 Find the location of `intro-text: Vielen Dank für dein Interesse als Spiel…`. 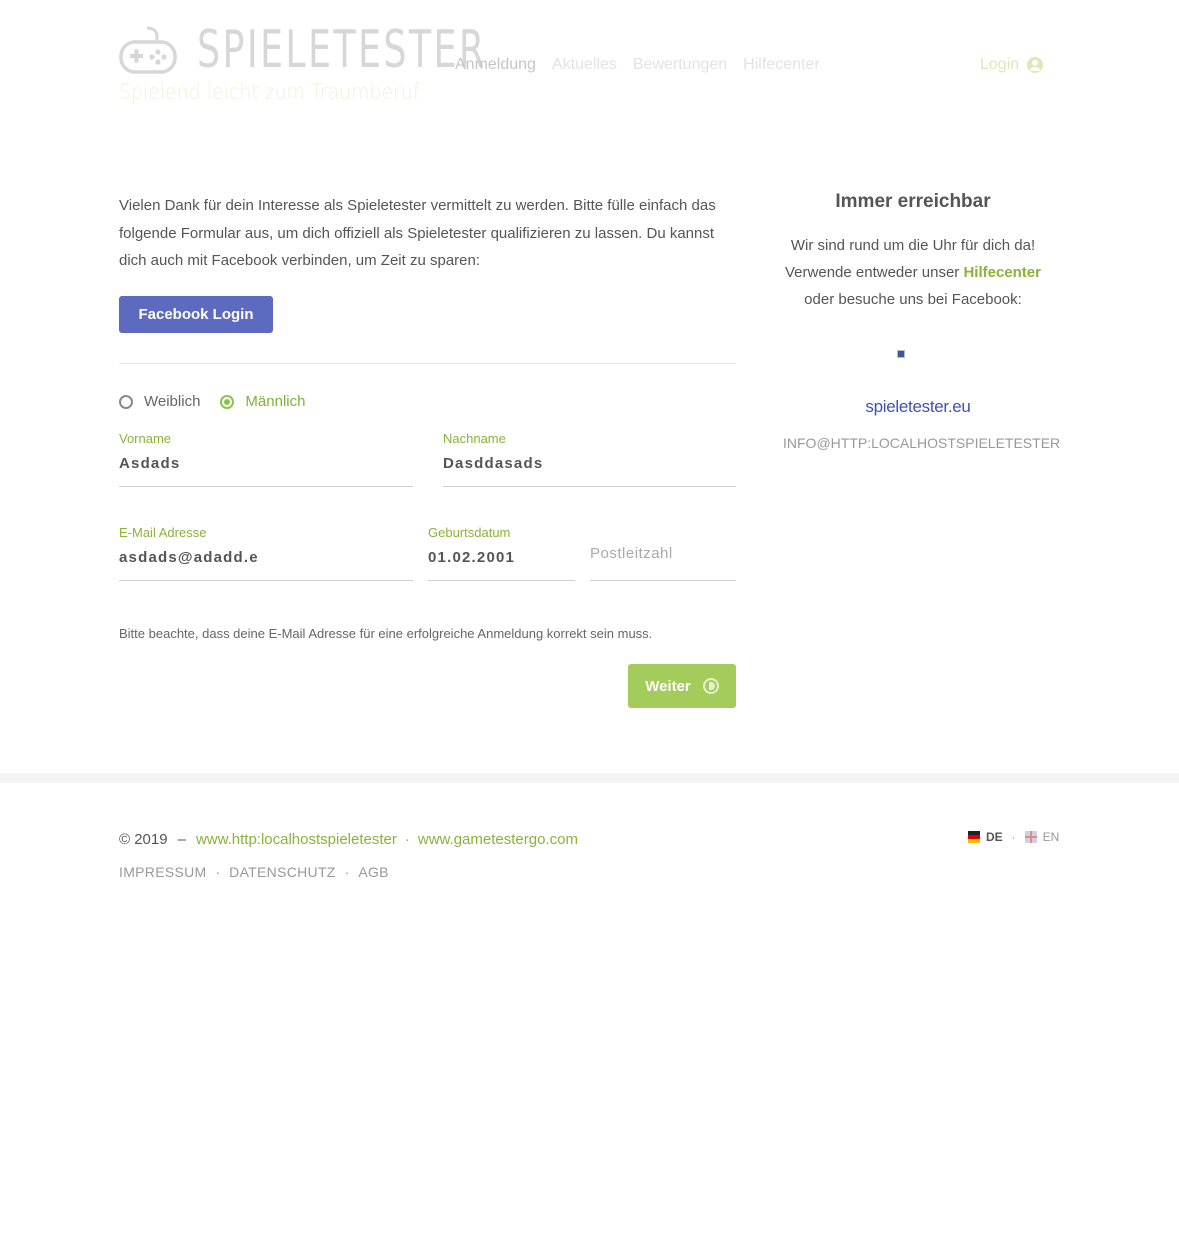

intro-text: Vielen Dank für dein Interesse als Spiel… is located at coordinates (417, 233).